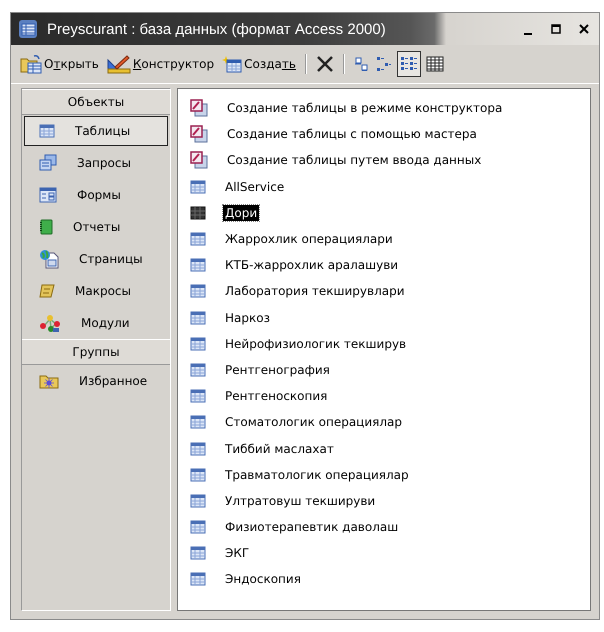 This screenshot has height=632, width=604. What do you see at coordinates (50, 323) in the screenshot?
I see `molecule-icon` at bounding box center [50, 323].